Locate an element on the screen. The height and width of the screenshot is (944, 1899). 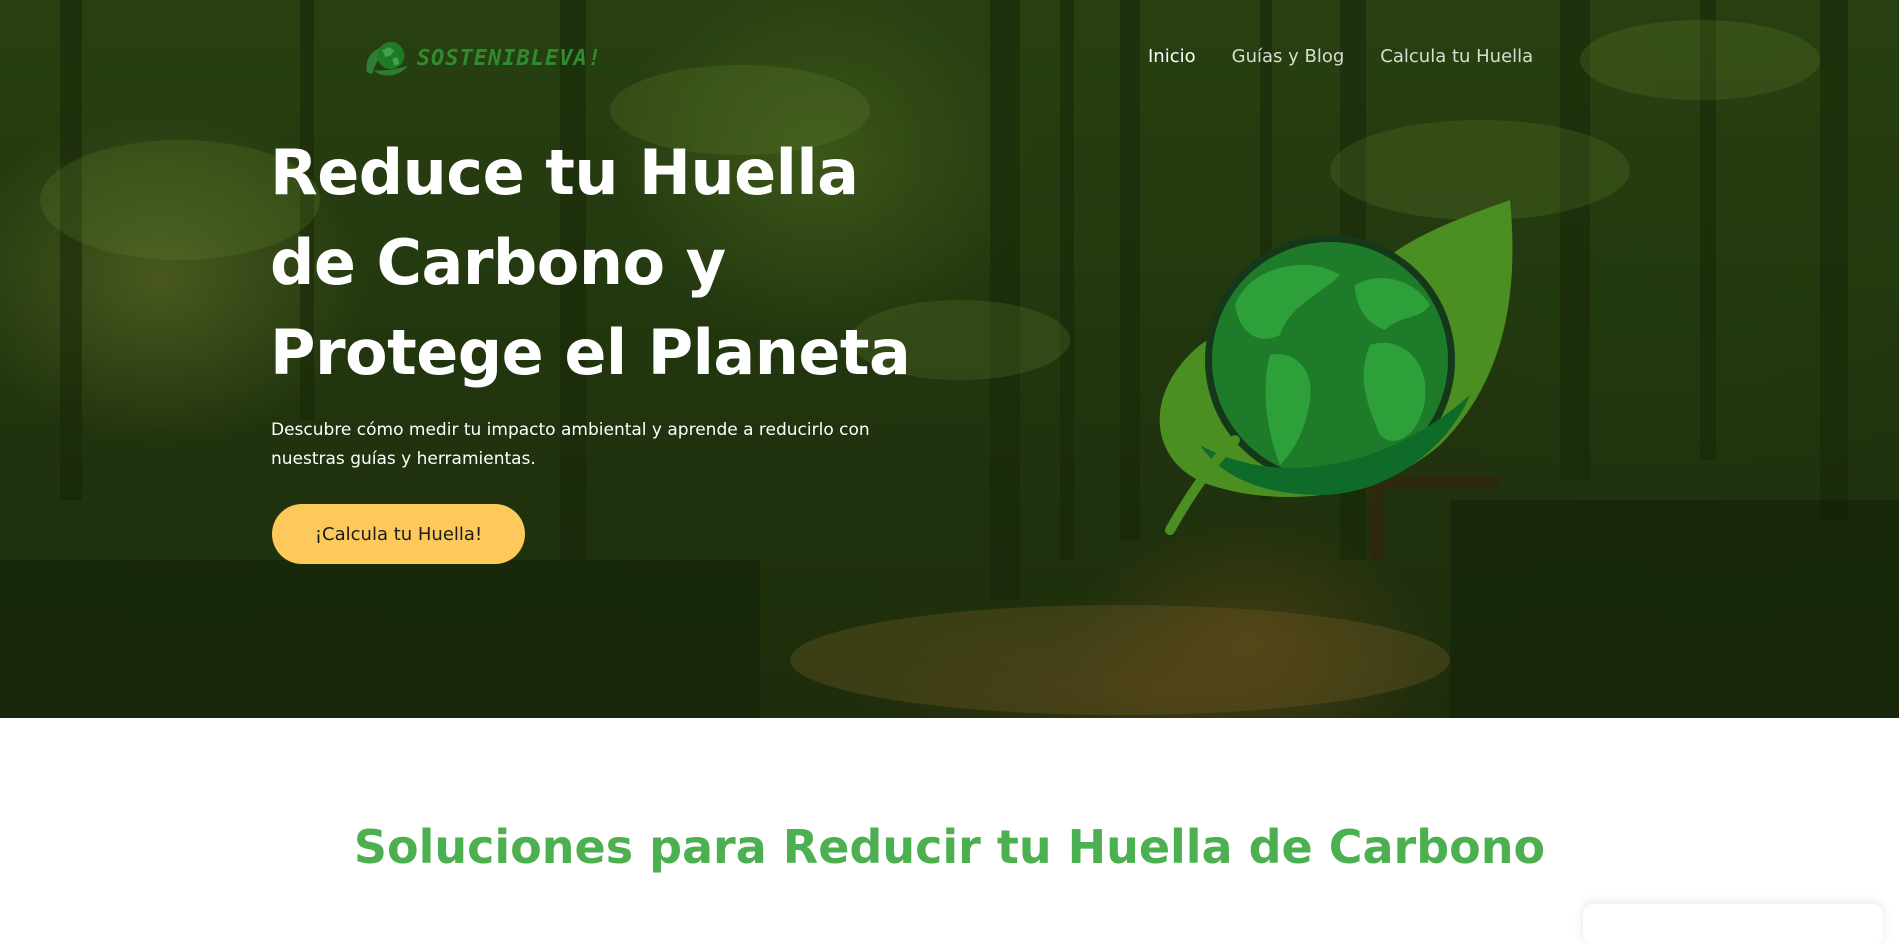
solution-card is located at coordinates (1733, 924).